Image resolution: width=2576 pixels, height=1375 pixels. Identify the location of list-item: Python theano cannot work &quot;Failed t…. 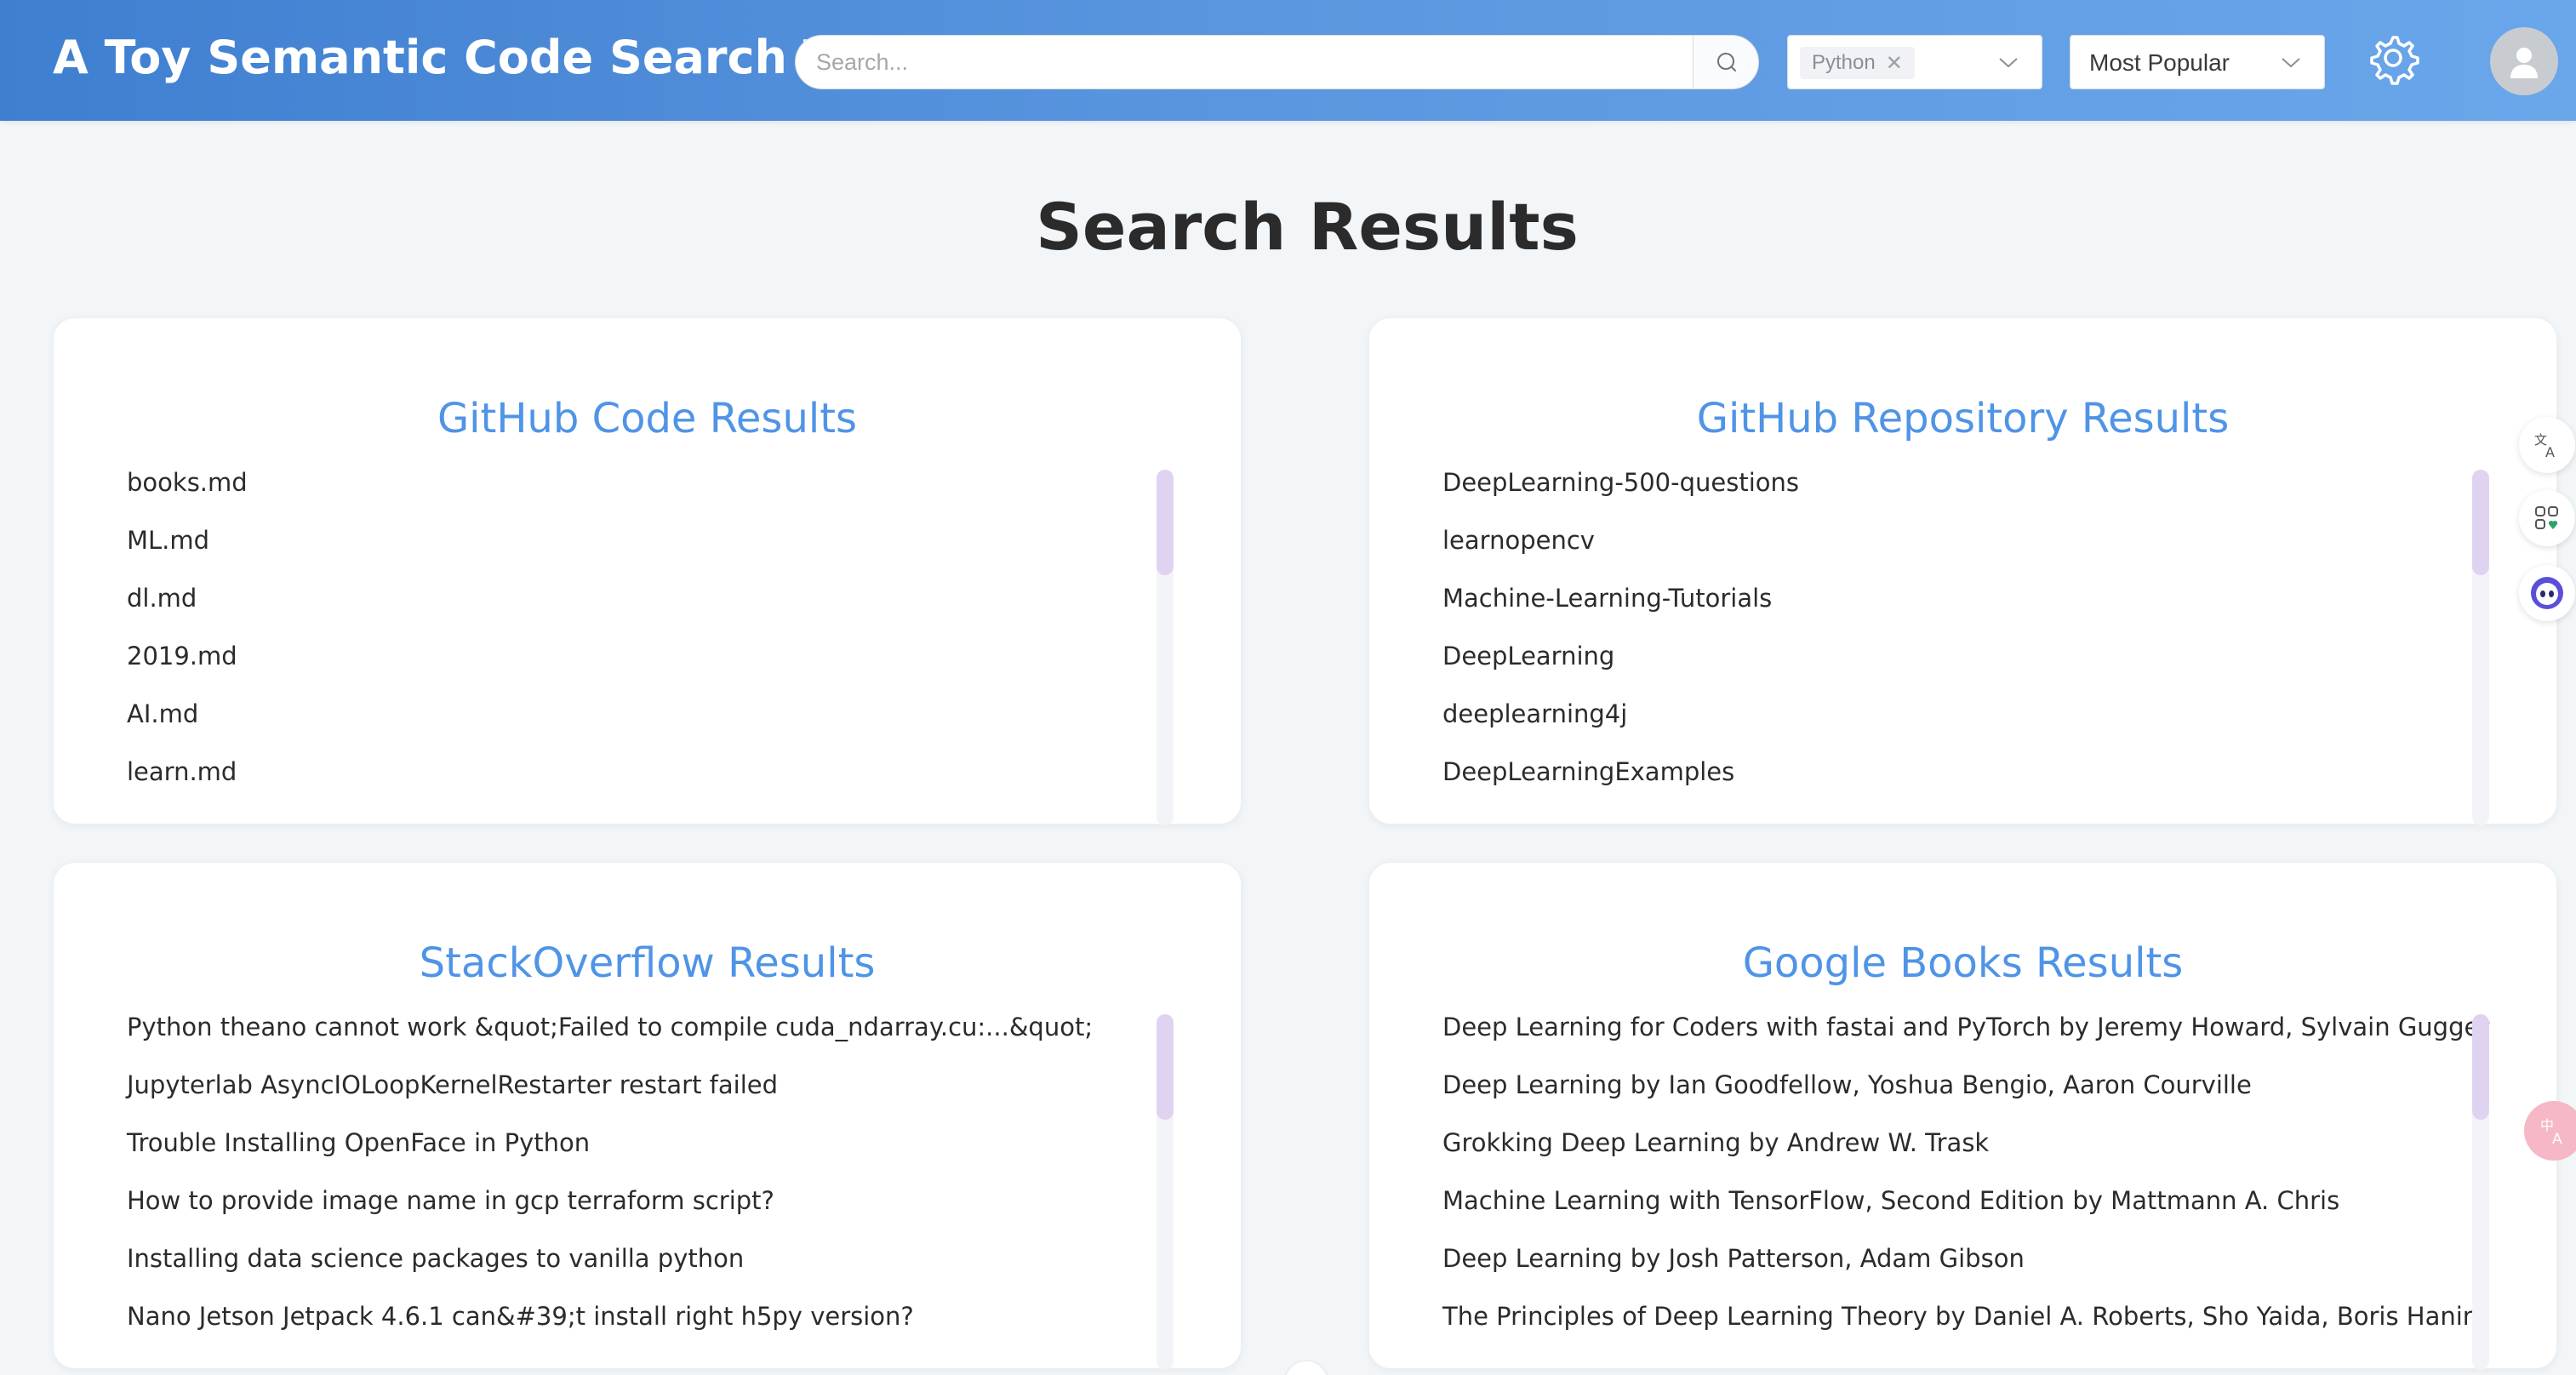
(659, 1043).